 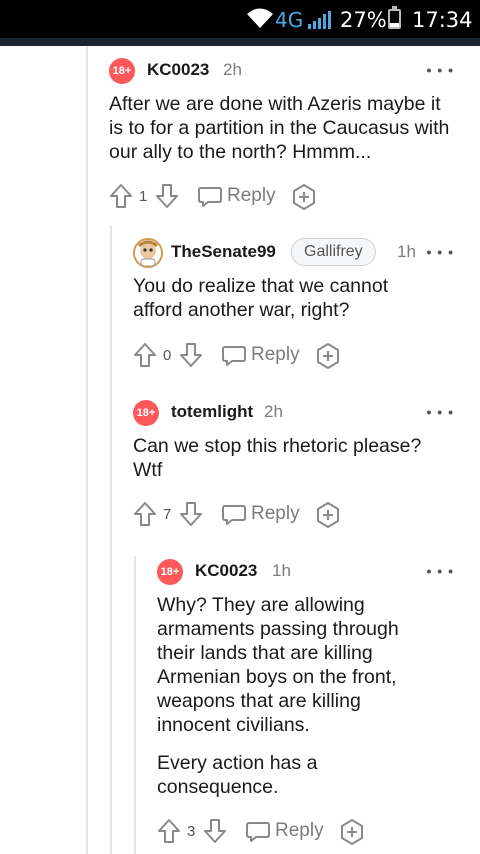 What do you see at coordinates (363, 20) in the screenshot?
I see `battery-percent: 27%` at bounding box center [363, 20].